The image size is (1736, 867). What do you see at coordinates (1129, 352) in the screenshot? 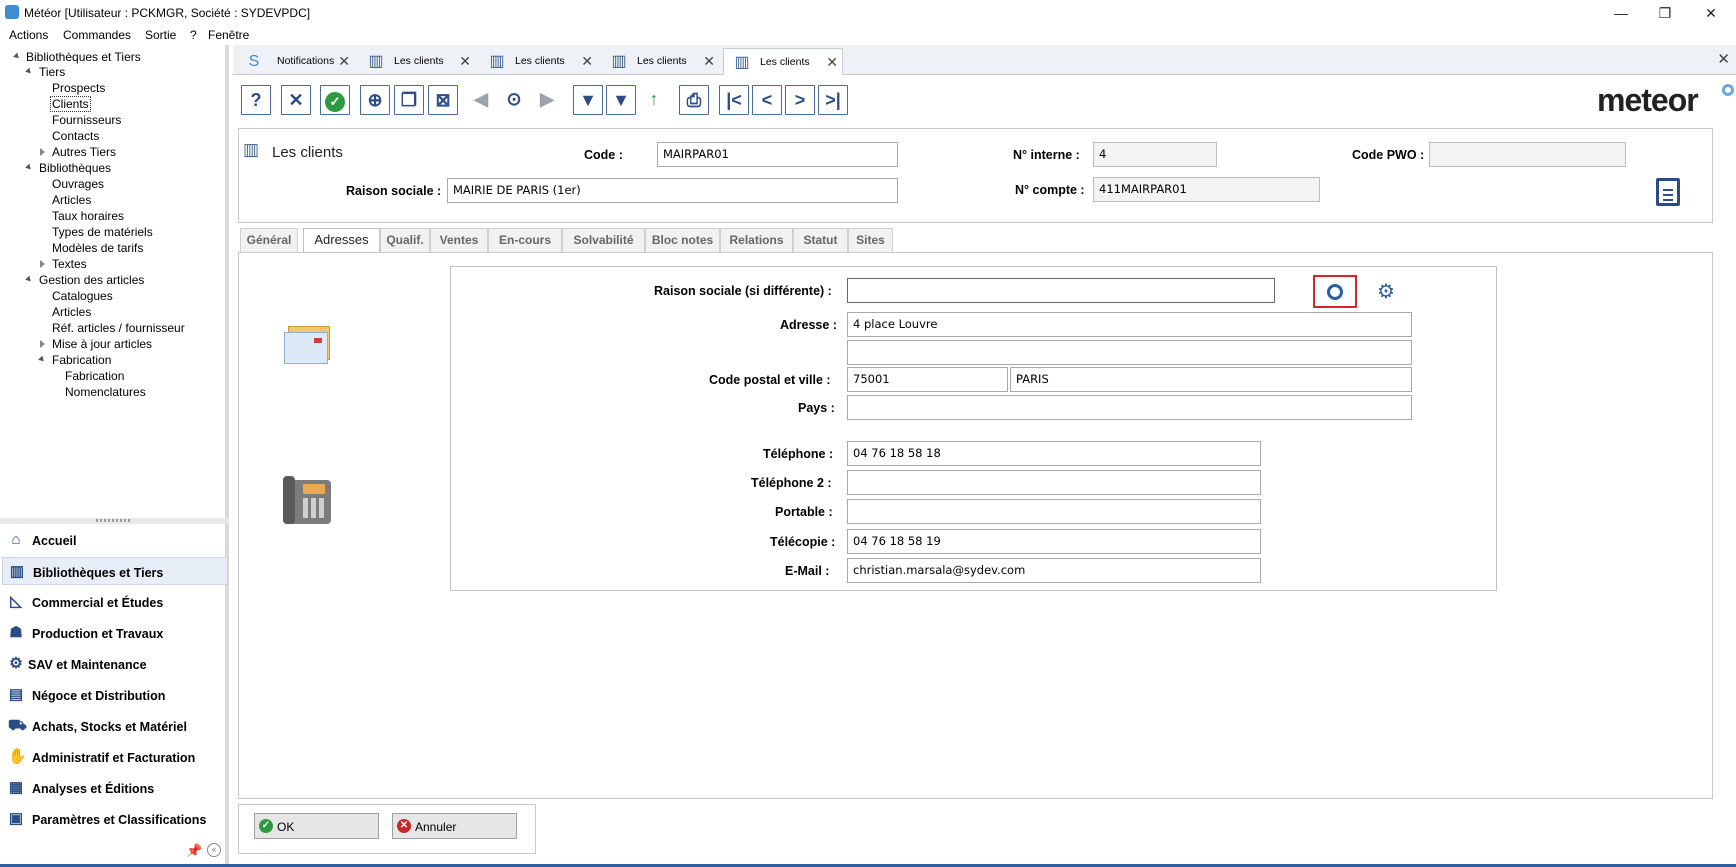
I see `adresse-line2-field` at bounding box center [1129, 352].